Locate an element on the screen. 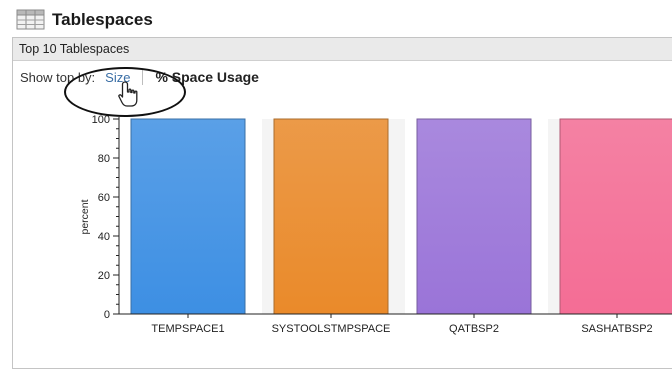 Image resolution: width=672 pixels, height=369 pixels. y-tick-label: 40 is located at coordinates (104, 237).